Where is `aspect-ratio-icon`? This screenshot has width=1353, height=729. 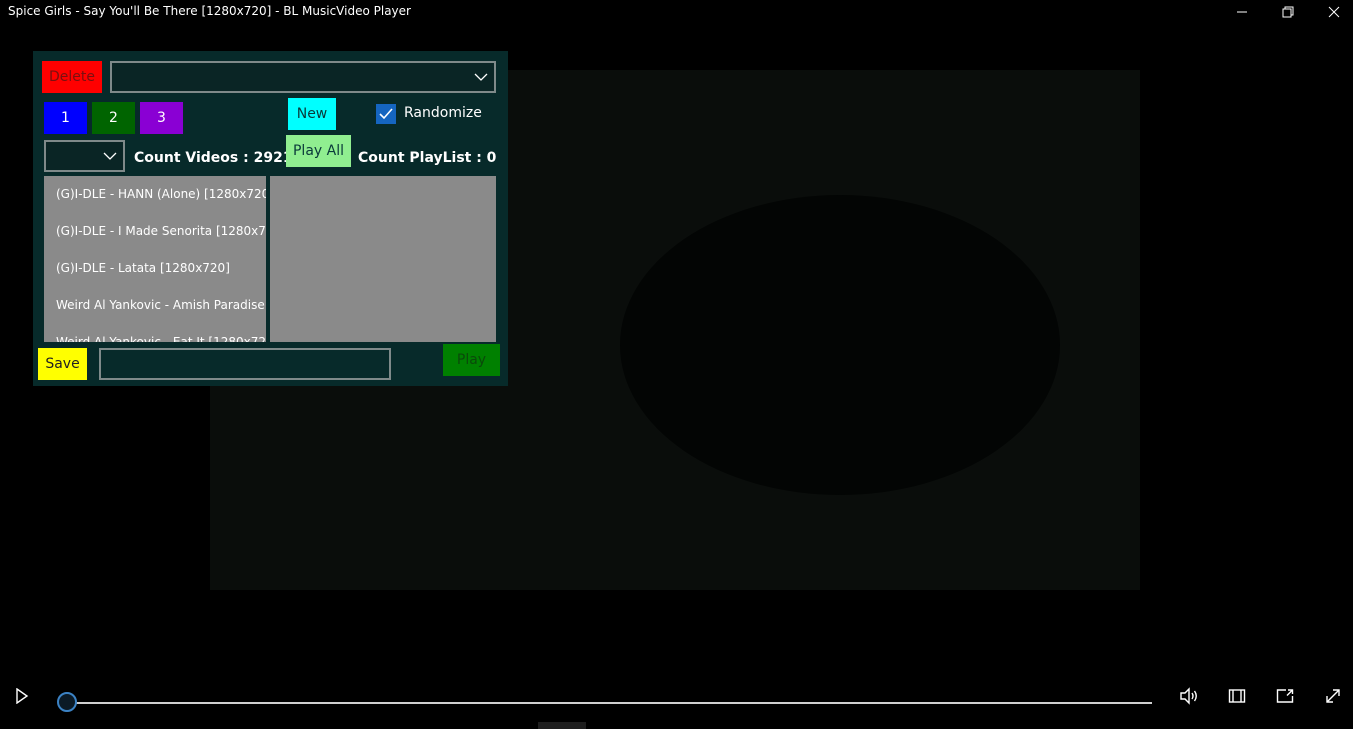 aspect-ratio-icon is located at coordinates (1237, 696).